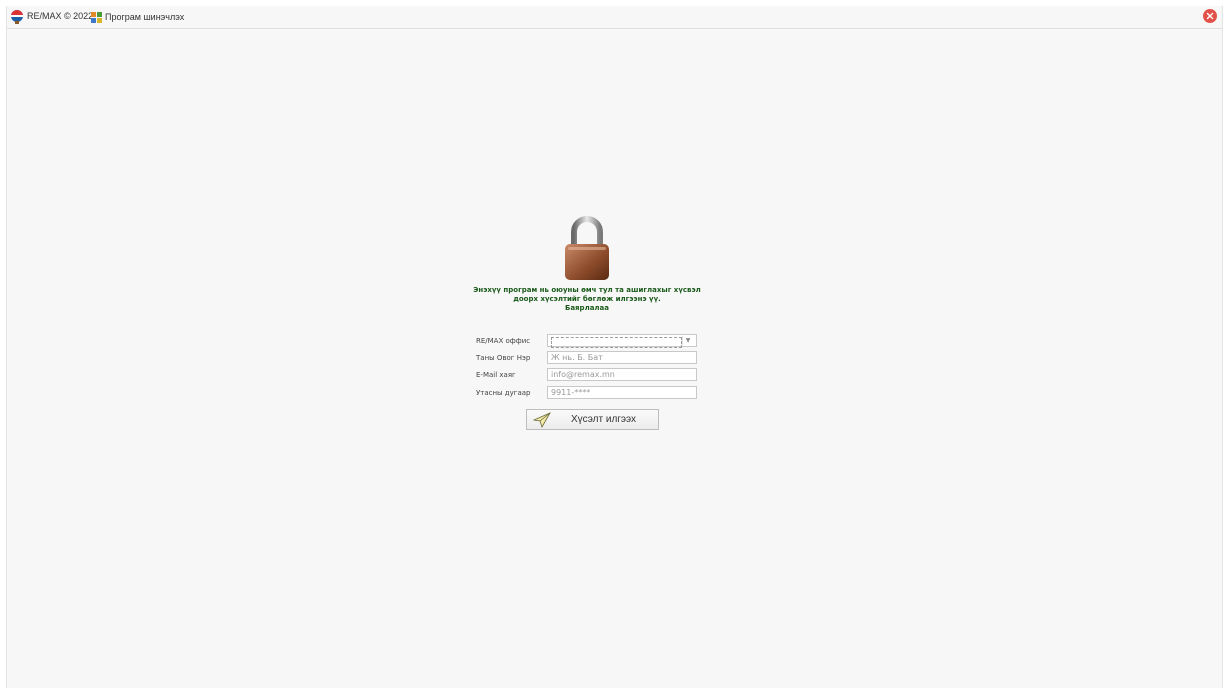 The height and width of the screenshot is (688, 1227). Describe the element at coordinates (614, 17) in the screenshot. I see `titlebar: RE/MAX © 2022 Програм шинэчлэх` at that location.